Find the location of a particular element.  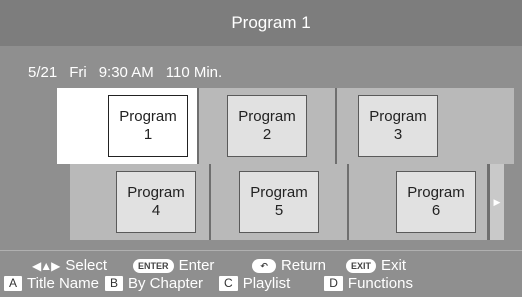

legend-return: ↶ Return is located at coordinates (289, 265).